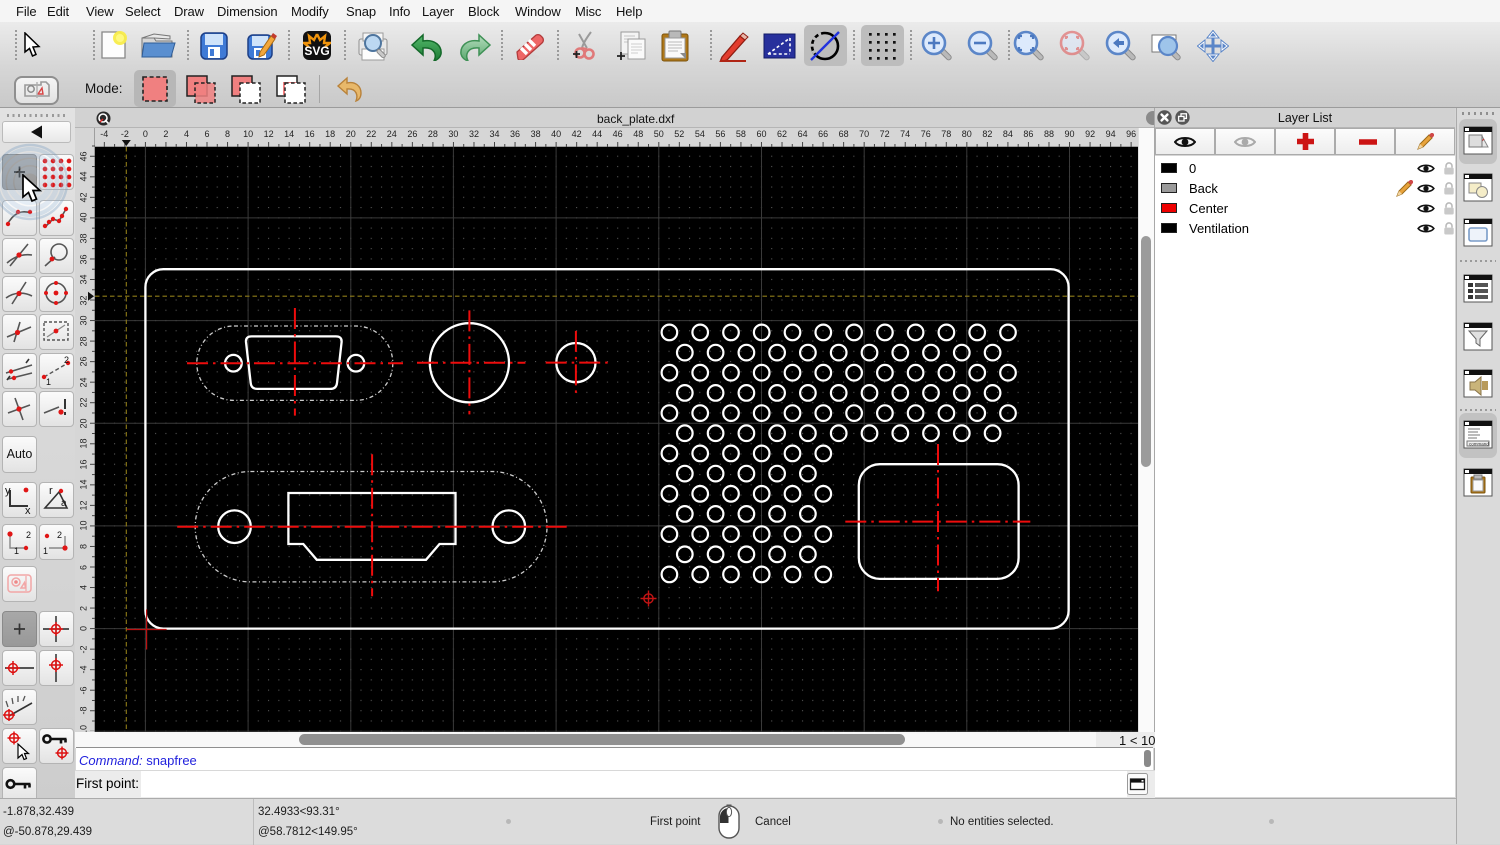  What do you see at coordinates (64, 503) in the screenshot?
I see `svg-text: a` at bounding box center [64, 503].